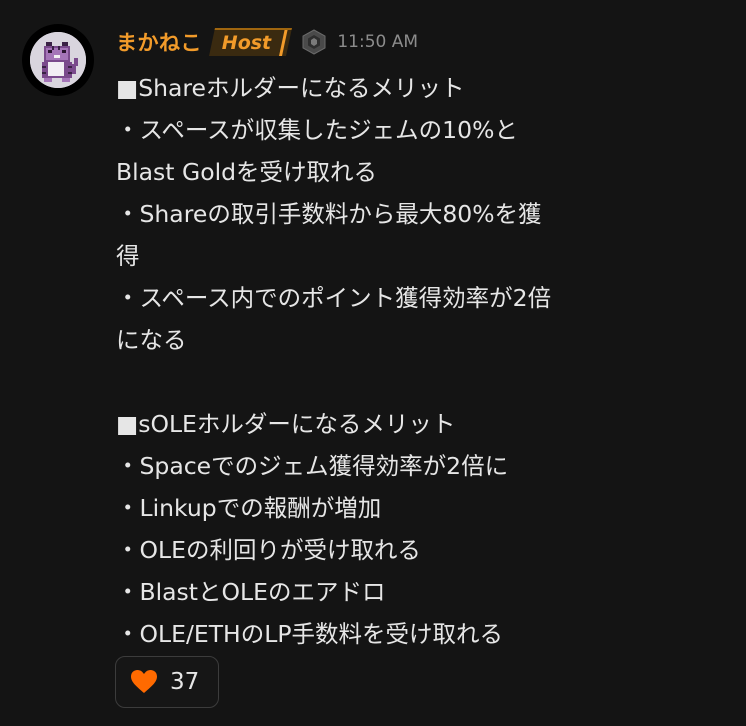 Image resolution: width=746 pixels, height=726 pixels. What do you see at coordinates (151, 340) in the screenshot?
I see `message-line: になる` at bounding box center [151, 340].